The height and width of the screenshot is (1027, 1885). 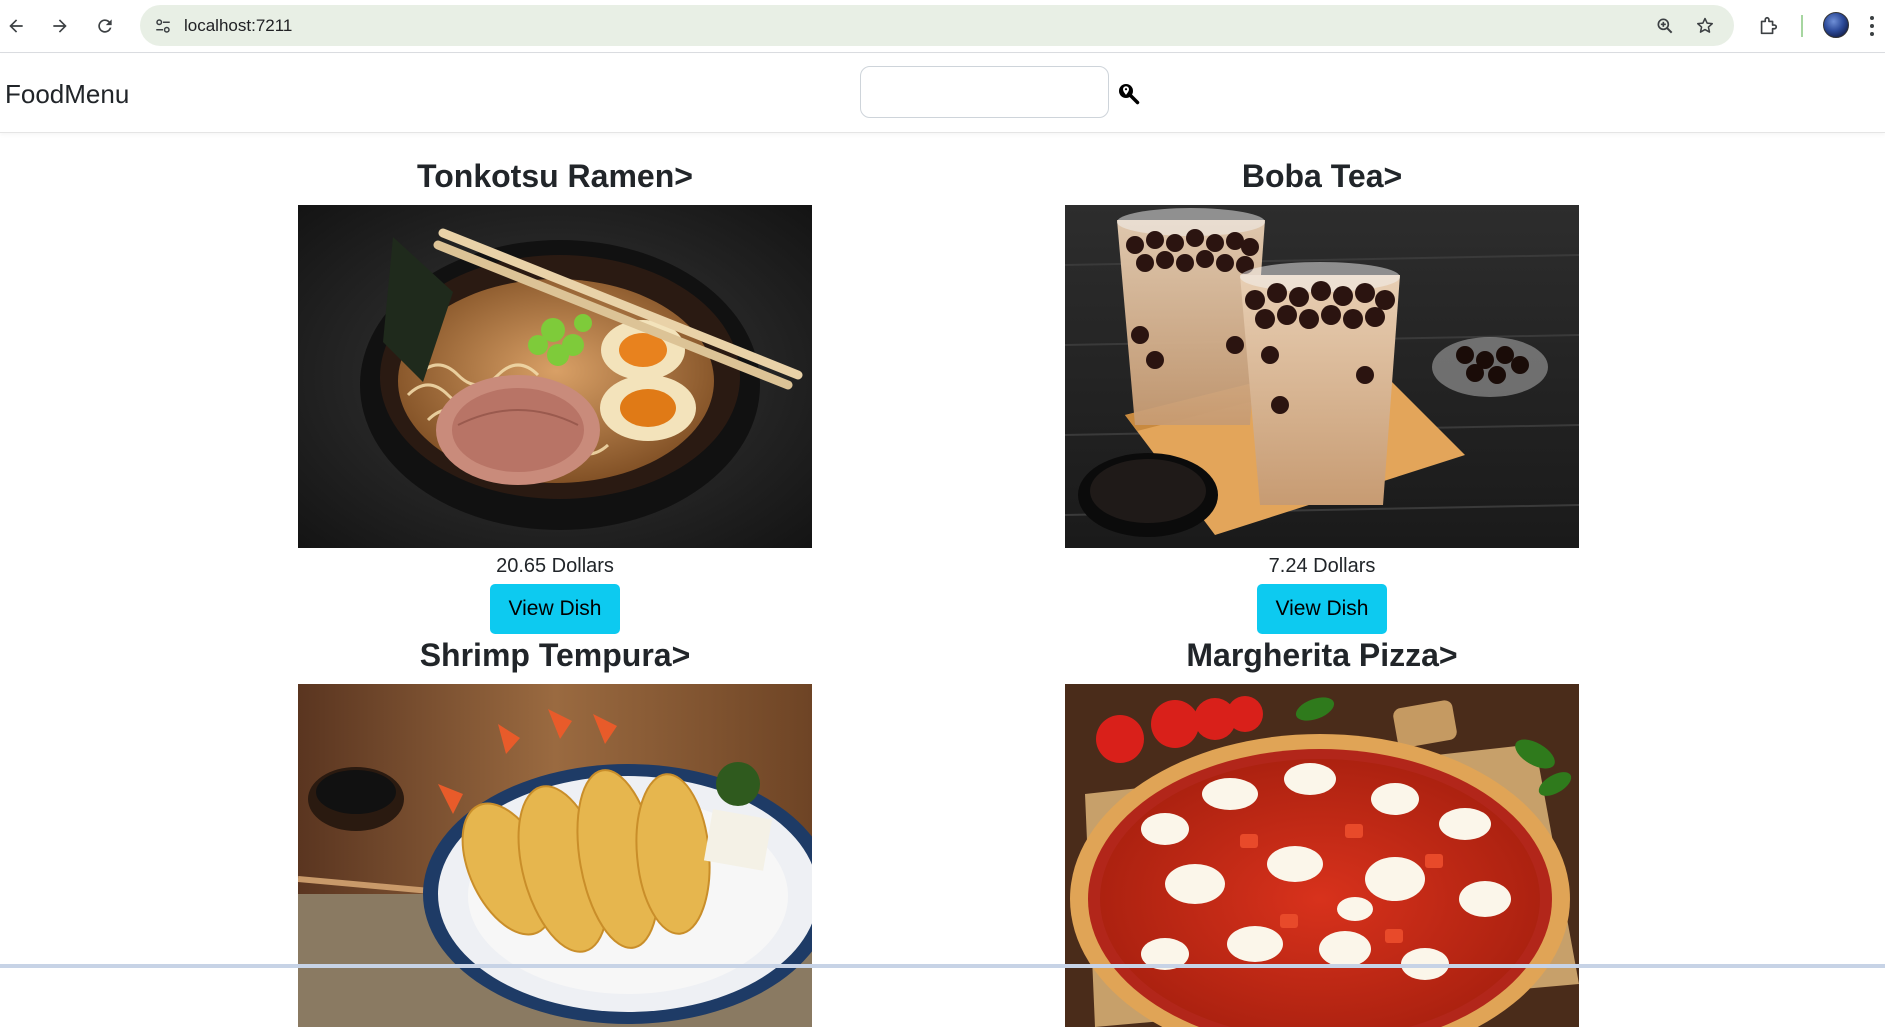 I want to click on dish-card: Margherita Pizza>, so click(x=1322, y=831).